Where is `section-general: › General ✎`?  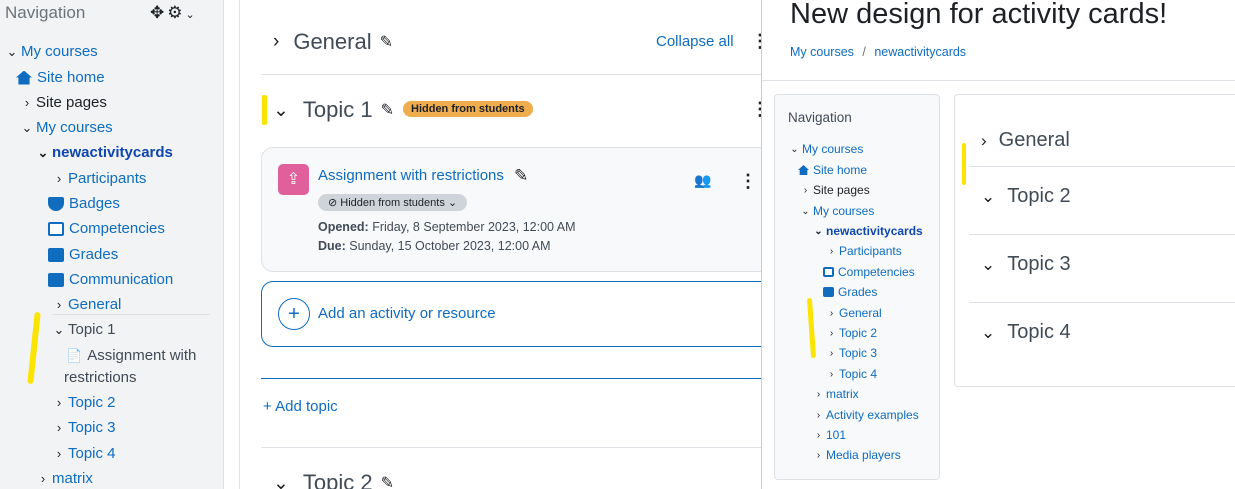 section-general: › General ✎ is located at coordinates (333, 42).